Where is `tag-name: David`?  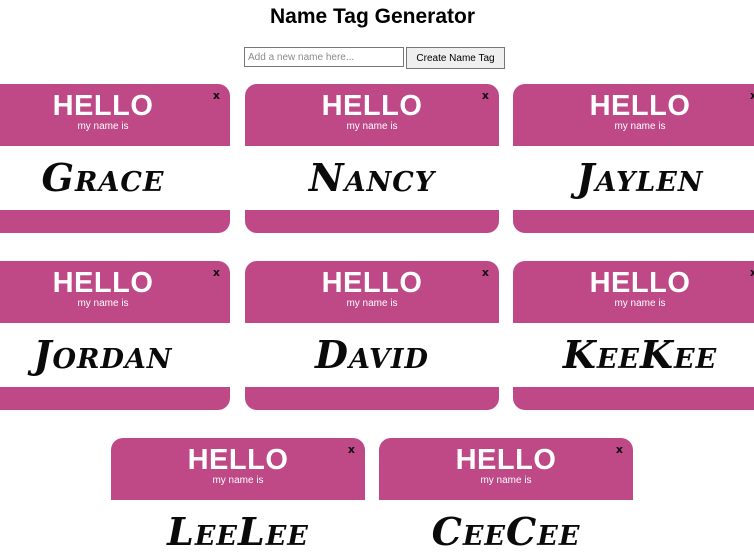 tag-name: David is located at coordinates (372, 354).